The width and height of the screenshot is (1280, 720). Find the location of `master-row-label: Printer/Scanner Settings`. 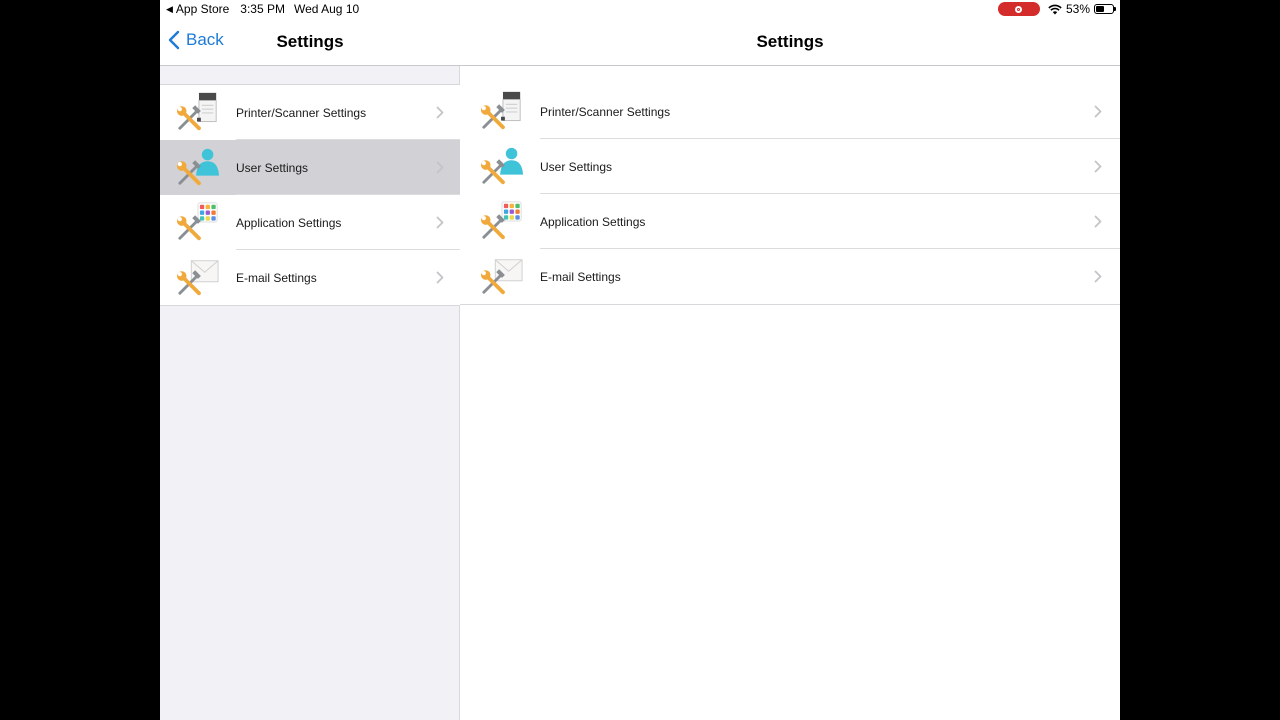

master-row-label: Printer/Scanner Settings is located at coordinates (301, 112).